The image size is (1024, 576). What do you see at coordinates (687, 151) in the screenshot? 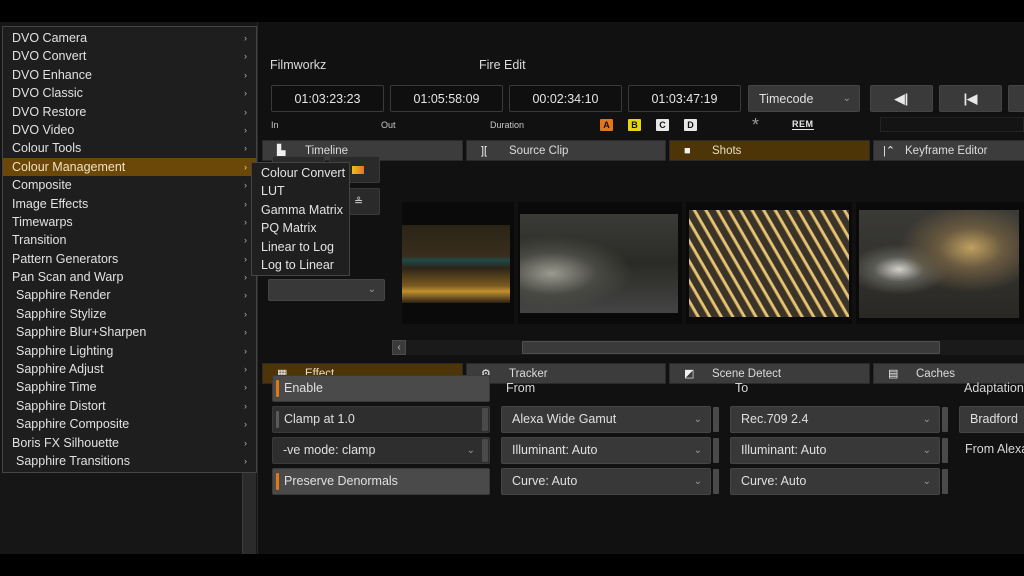
I see `shots-icon: ■` at bounding box center [687, 151].